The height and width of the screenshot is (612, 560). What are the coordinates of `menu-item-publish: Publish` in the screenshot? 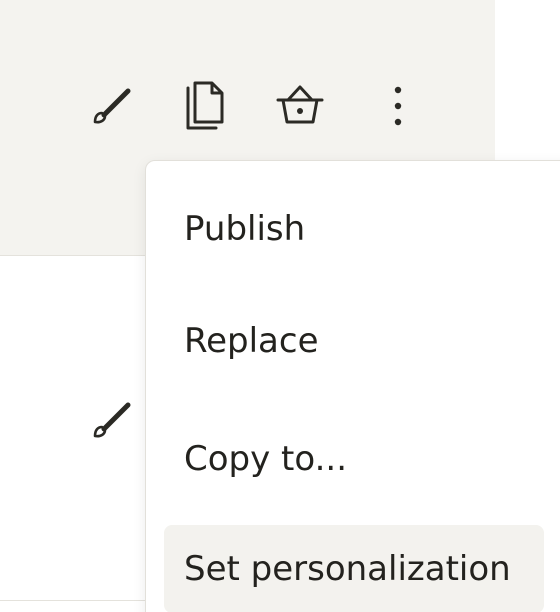 It's located at (354, 229).